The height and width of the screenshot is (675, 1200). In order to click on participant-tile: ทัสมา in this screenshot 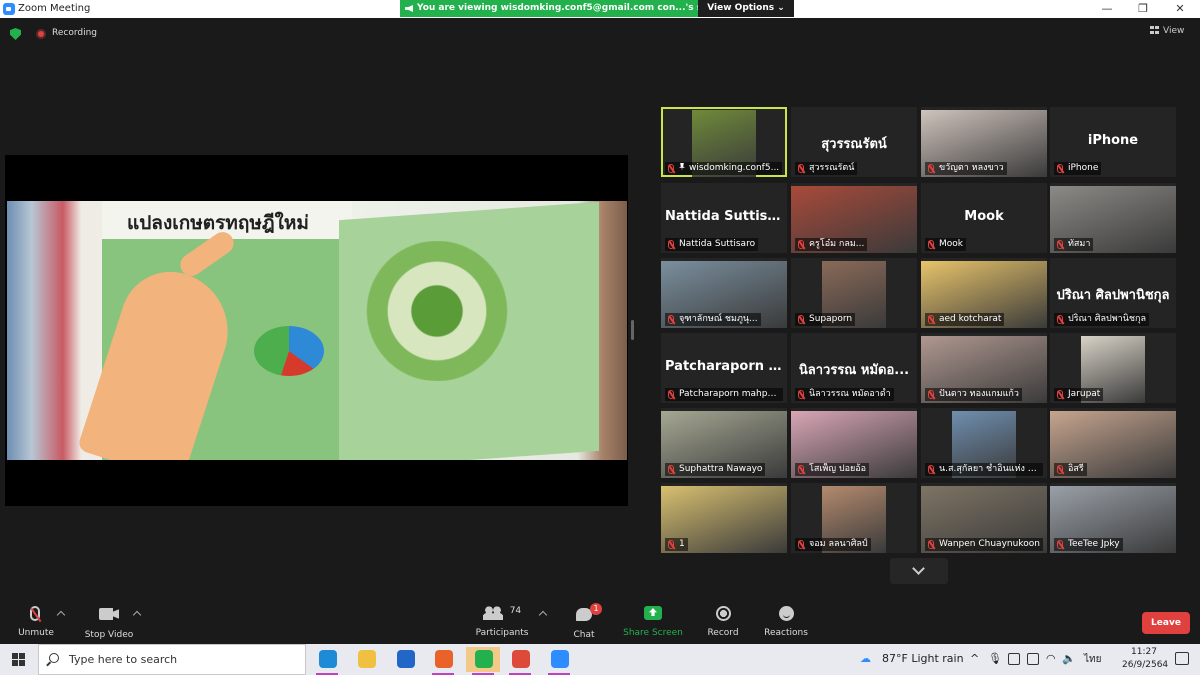, I will do `click(1113, 218)`.